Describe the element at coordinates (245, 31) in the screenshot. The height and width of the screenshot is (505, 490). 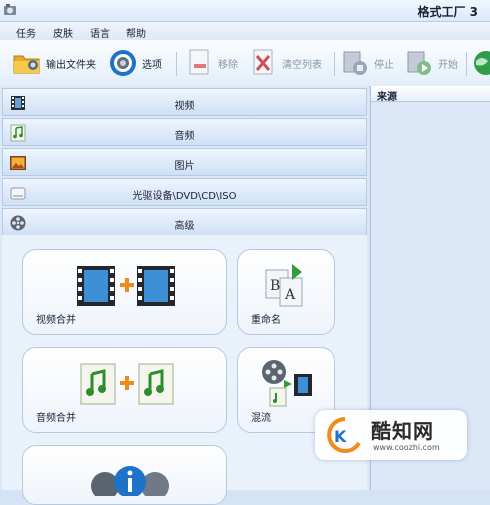
I see `menu-bar: 任务 皮肤 语言 帮助` at that location.